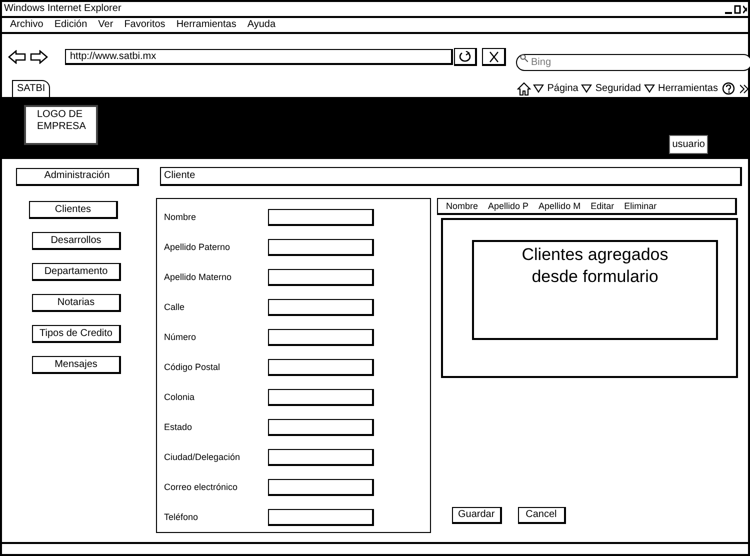 This screenshot has width=750, height=556. I want to click on field-label: Número, so click(181, 337).